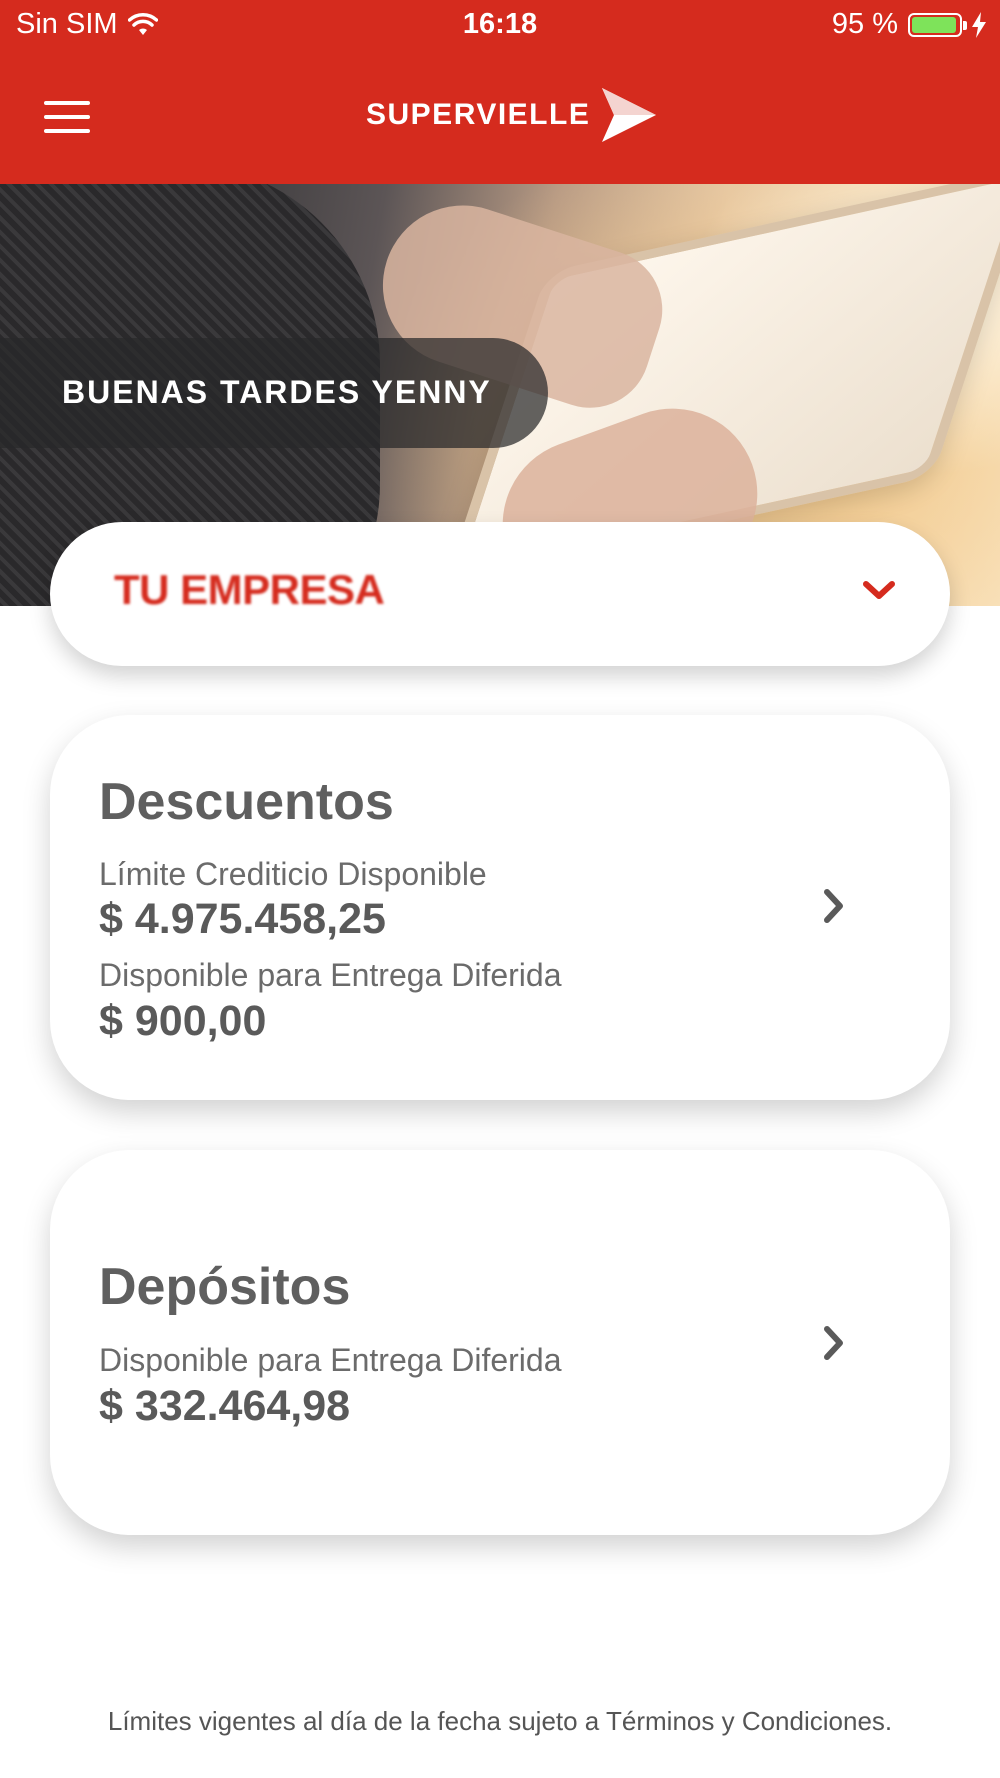 This screenshot has height=1778, width=1000. What do you see at coordinates (277, 392) in the screenshot?
I see `greeting-text: BUENAS TARDES YENNY` at bounding box center [277, 392].